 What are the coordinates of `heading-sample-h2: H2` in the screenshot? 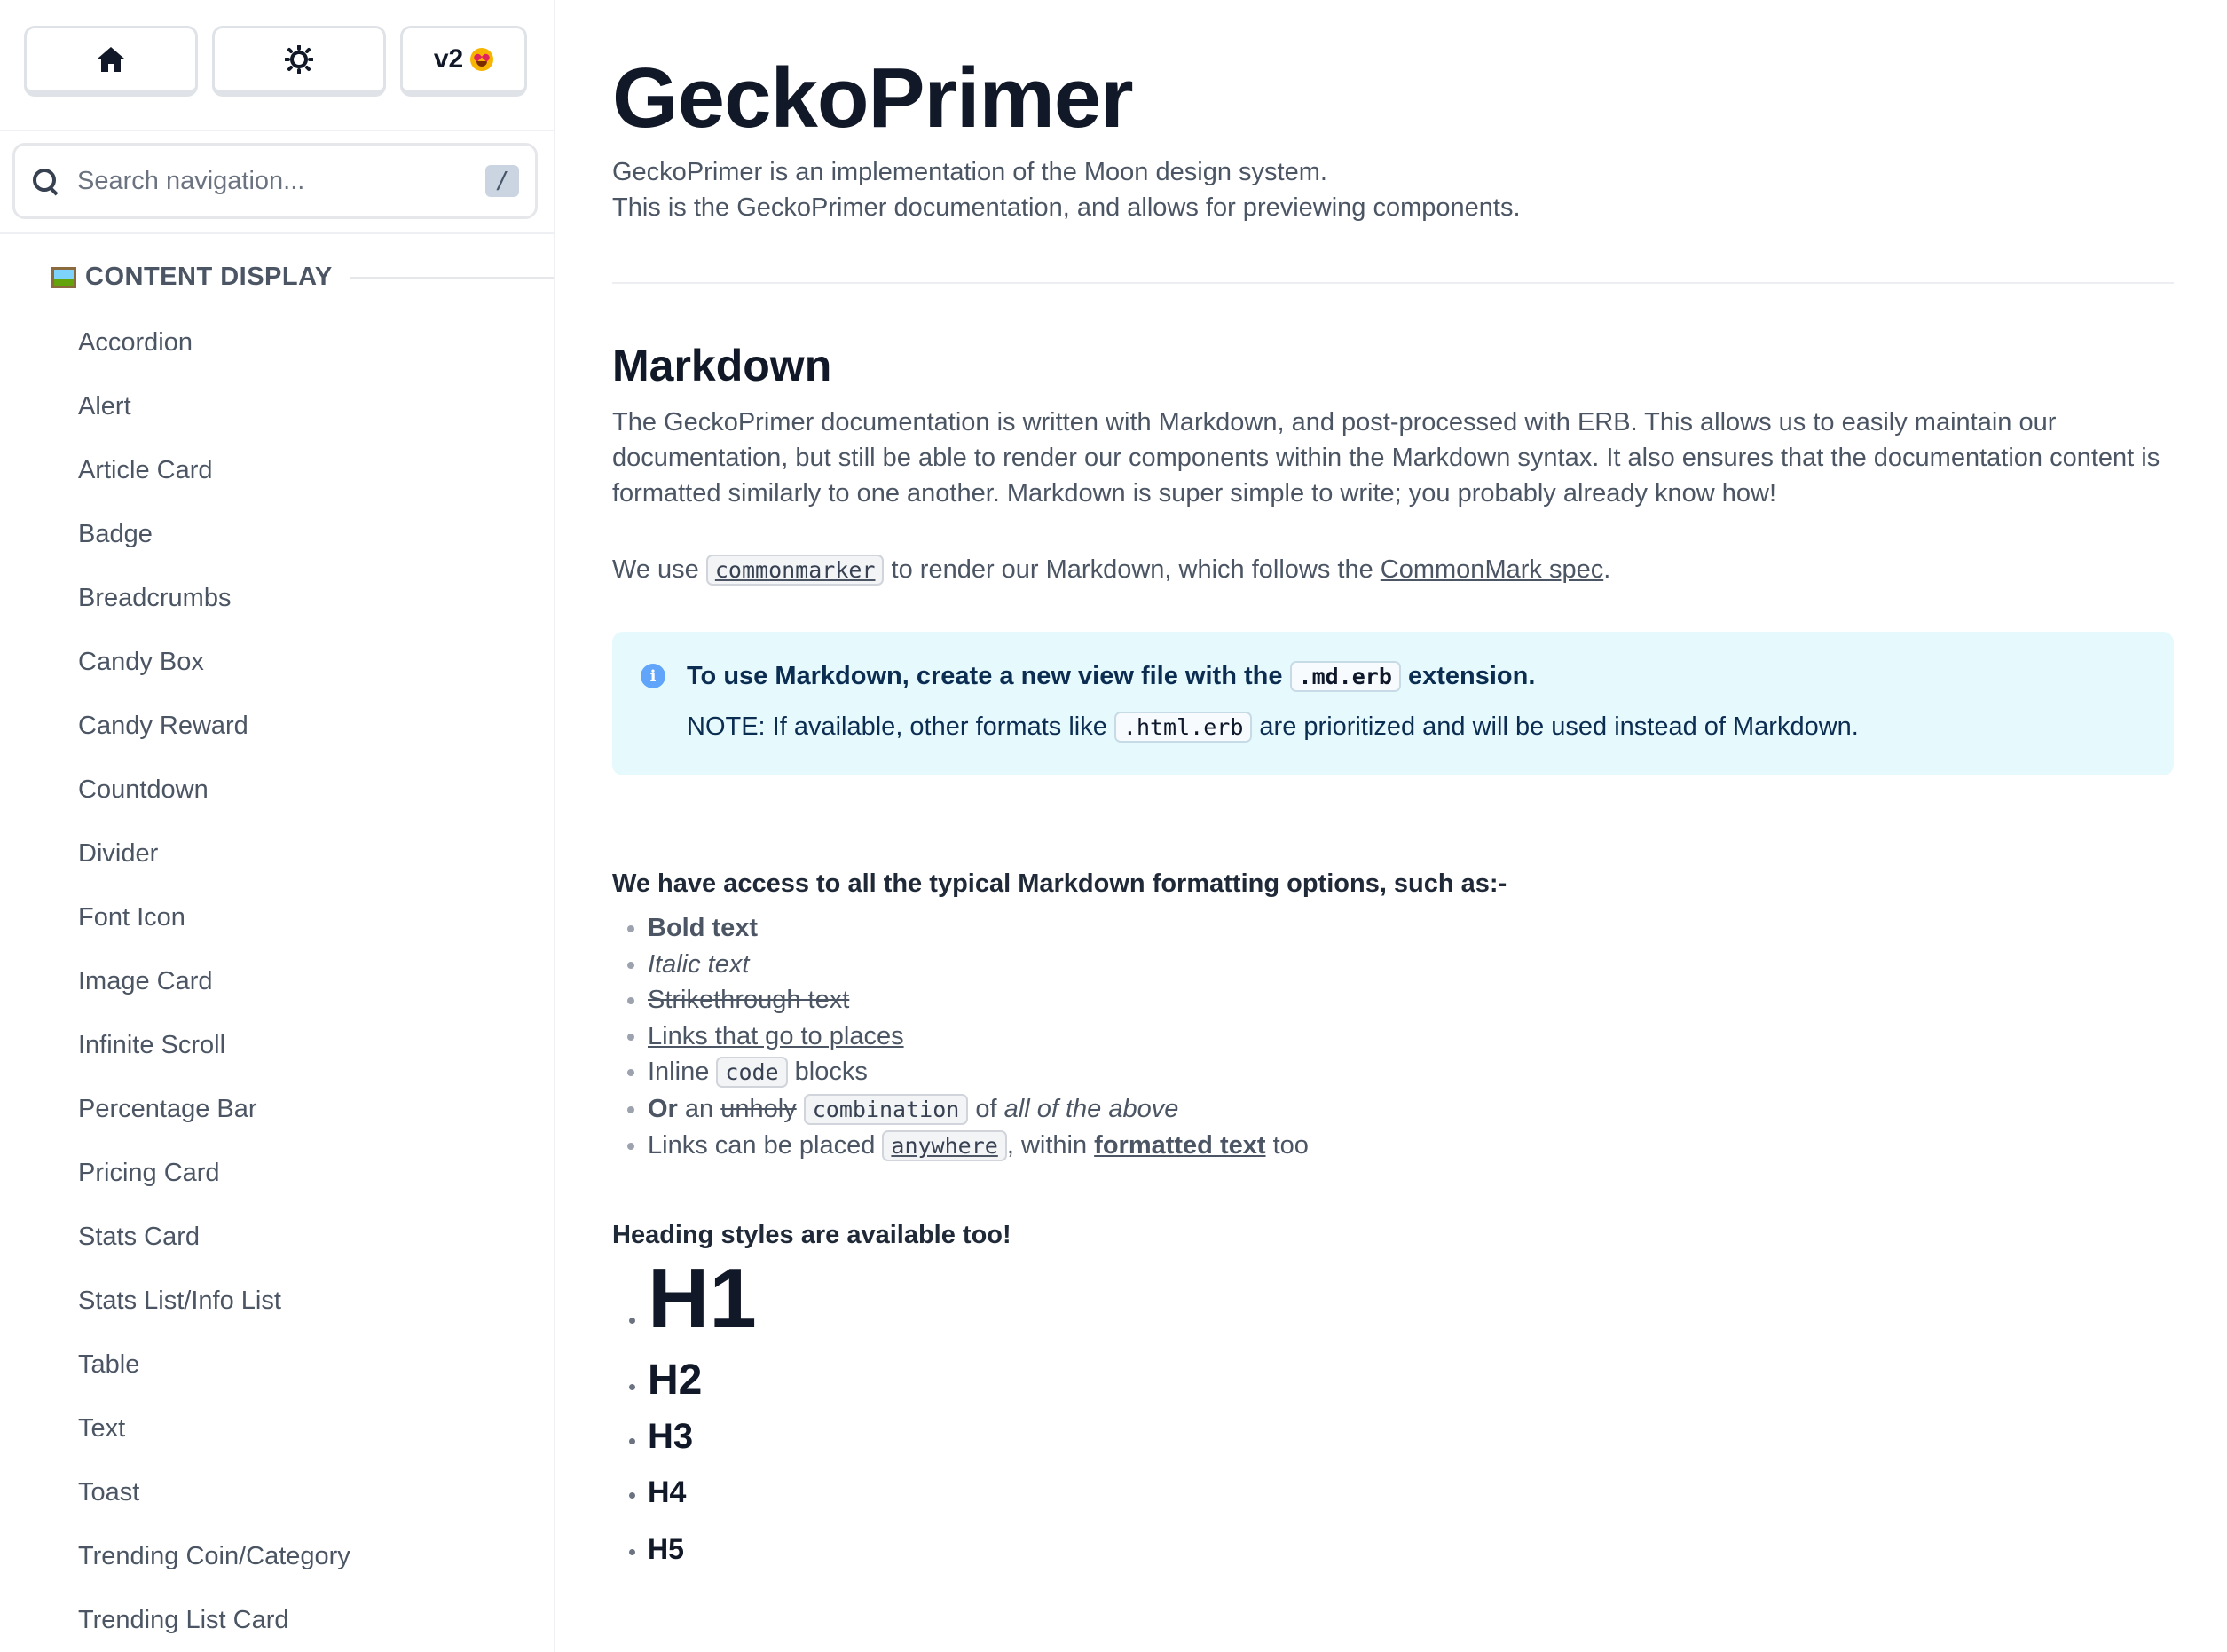 It's located at (702, 1380).